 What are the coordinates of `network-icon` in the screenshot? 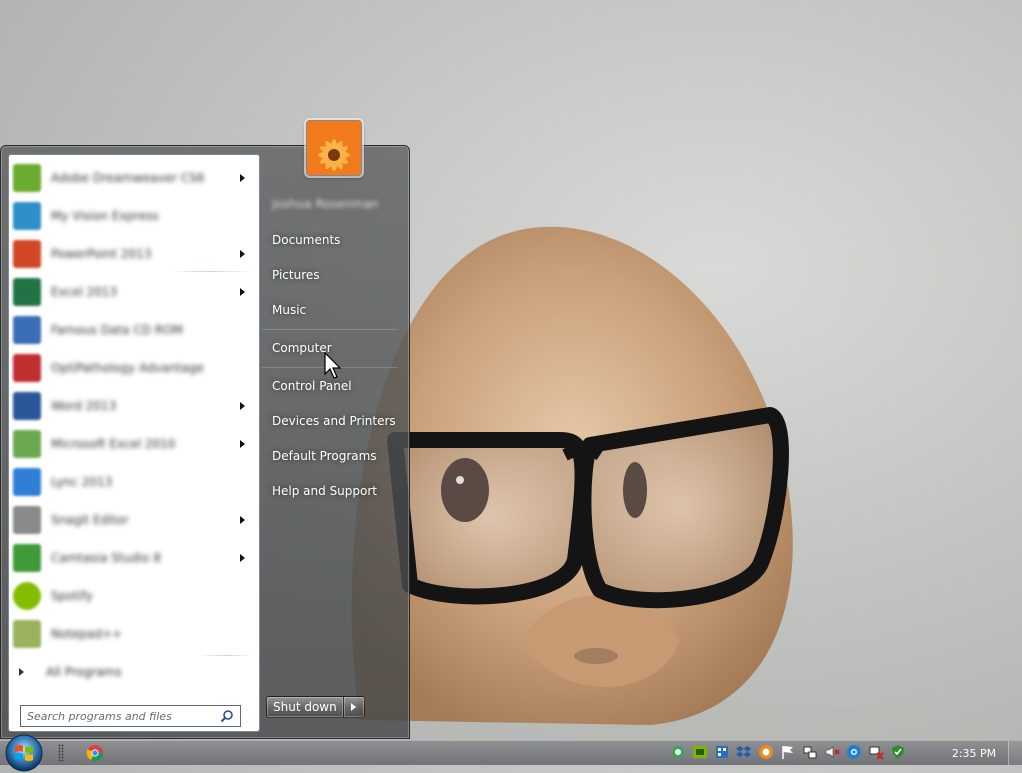 It's located at (810, 752).